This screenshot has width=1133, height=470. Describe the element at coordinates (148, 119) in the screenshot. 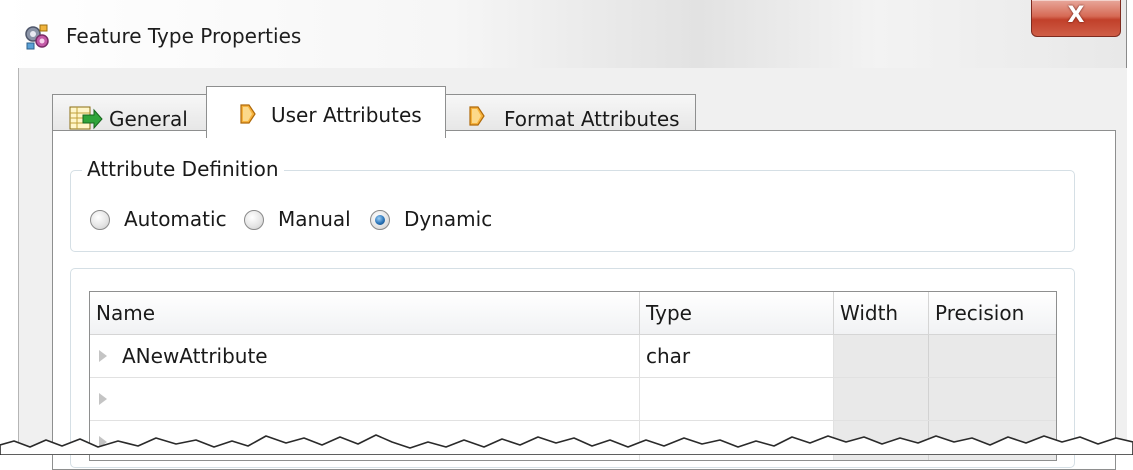

I see `tab-general-label: General` at that location.